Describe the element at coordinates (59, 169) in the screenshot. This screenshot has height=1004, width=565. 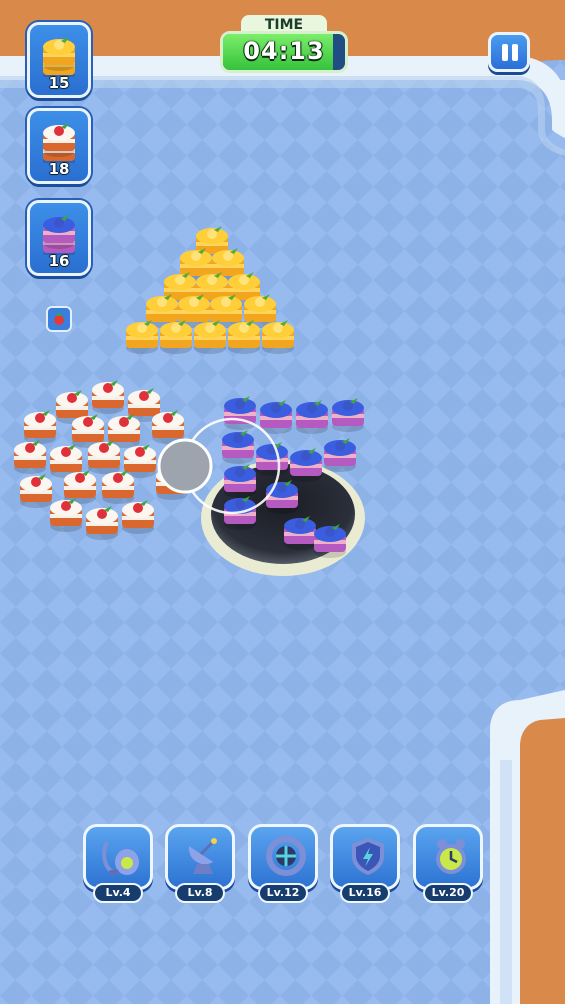
I see `goal-count: 18` at that location.